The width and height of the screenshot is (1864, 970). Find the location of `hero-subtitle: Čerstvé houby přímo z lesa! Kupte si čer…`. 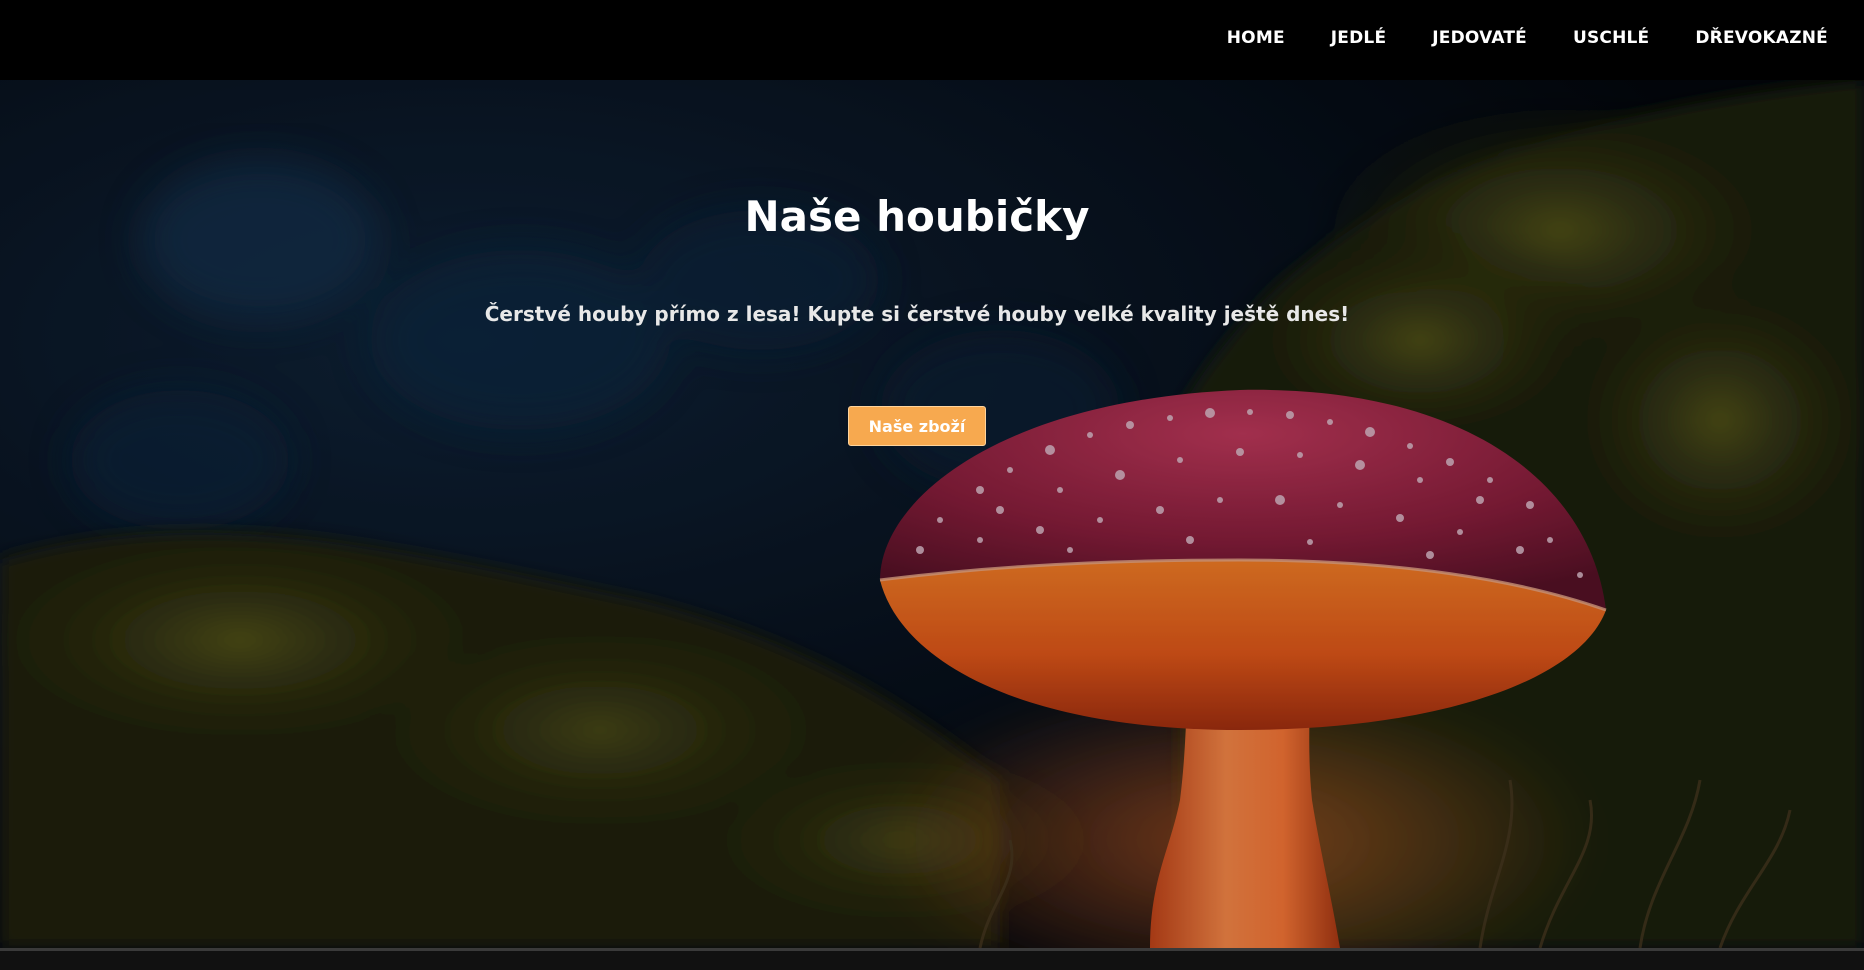

hero-subtitle: Čerstvé houby přímo z lesa! Kupte si čer… is located at coordinates (917, 314).